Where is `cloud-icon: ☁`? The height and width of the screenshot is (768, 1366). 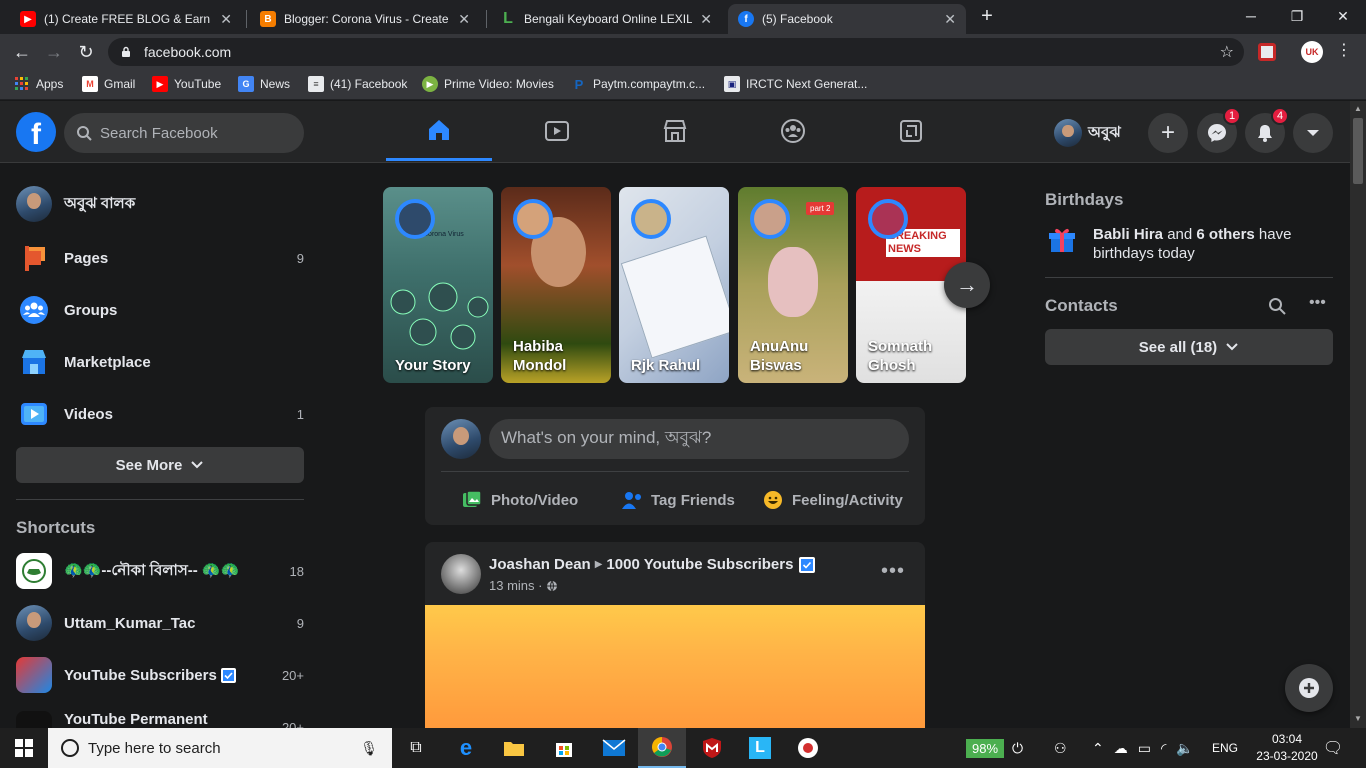 cloud-icon: ☁ is located at coordinates (1121, 748).